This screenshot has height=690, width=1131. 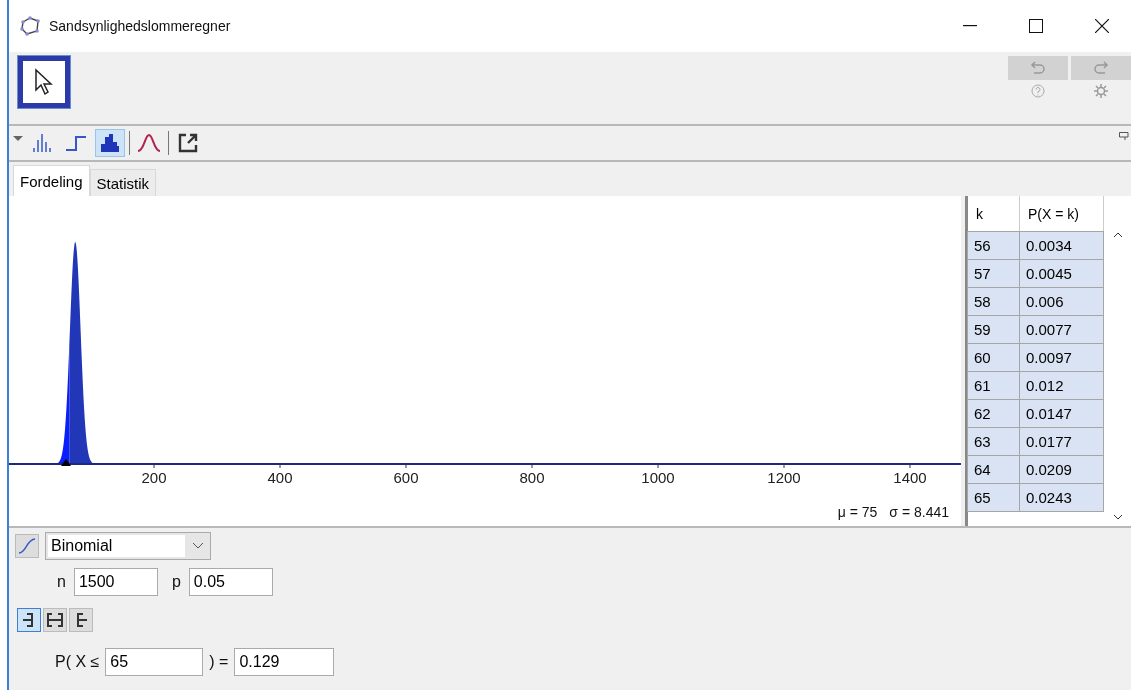 I want to click on export-icon, so click(x=188, y=143).